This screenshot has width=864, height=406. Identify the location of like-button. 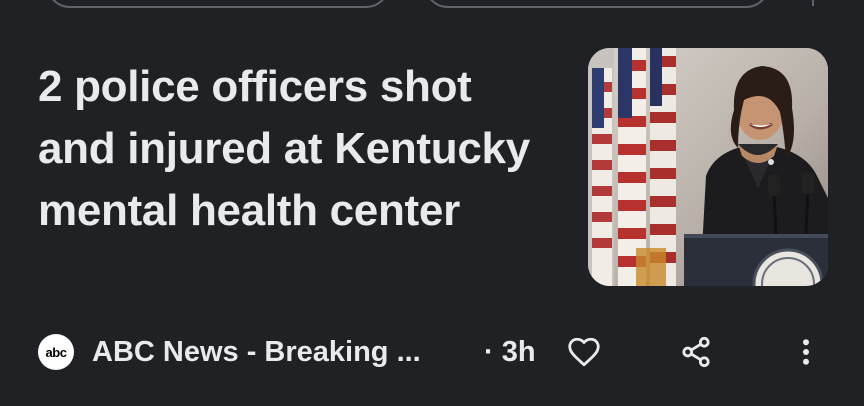
(584, 352).